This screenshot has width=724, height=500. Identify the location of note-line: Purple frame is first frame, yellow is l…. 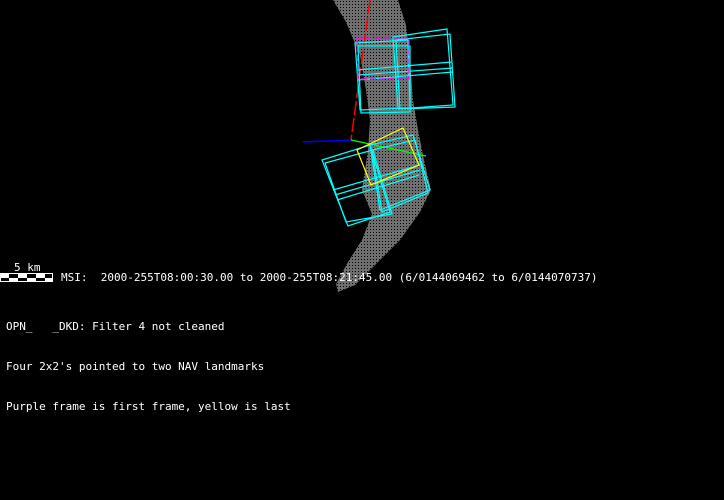
(148, 406).